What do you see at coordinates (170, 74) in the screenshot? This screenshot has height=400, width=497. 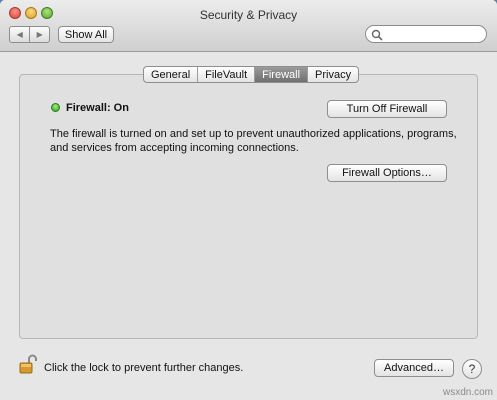 I see `tab-general: General` at bounding box center [170, 74].